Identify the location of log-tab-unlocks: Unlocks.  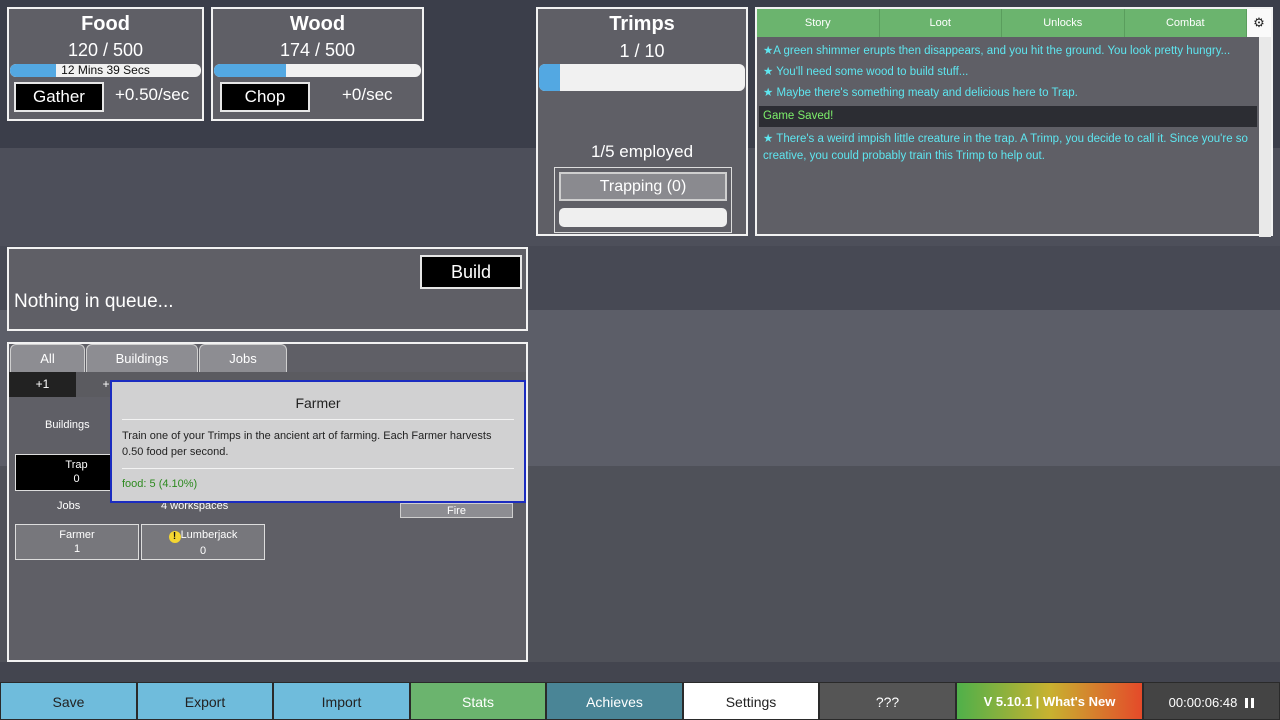
(1063, 23).